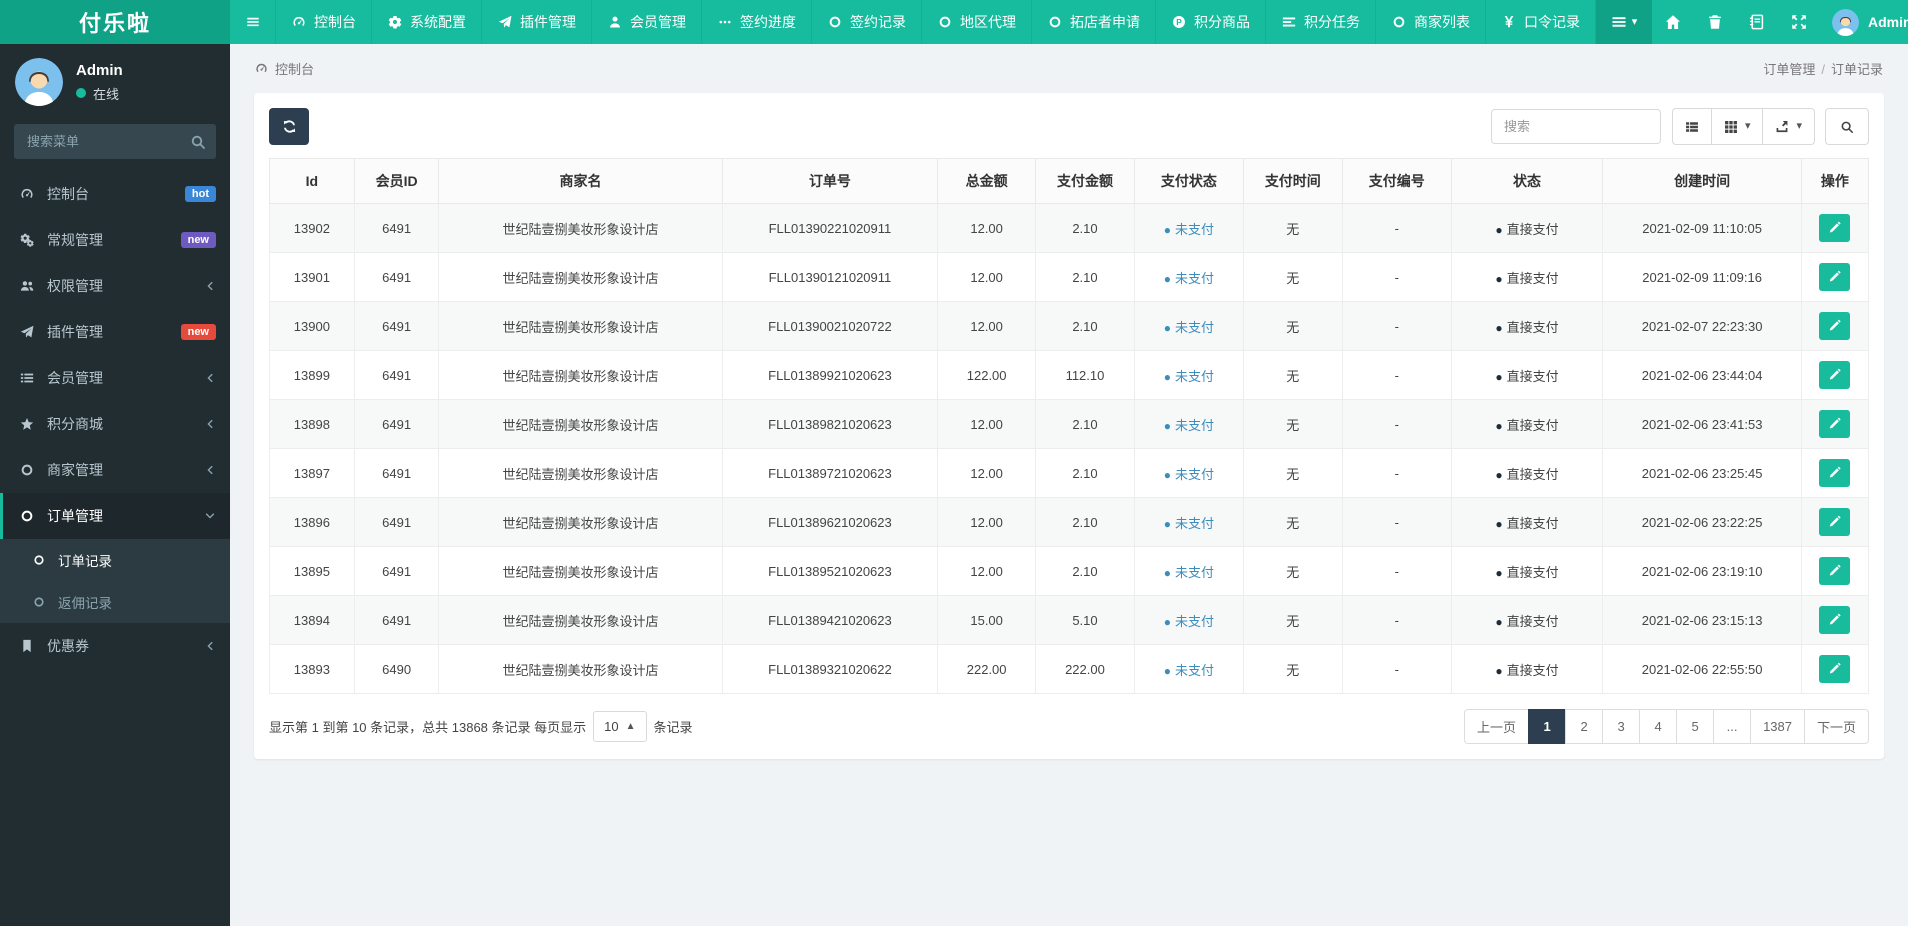 The width and height of the screenshot is (1908, 926). What do you see at coordinates (115, 286) in the screenshot?
I see `sidebar-item-permission-manage: 权限管理` at bounding box center [115, 286].